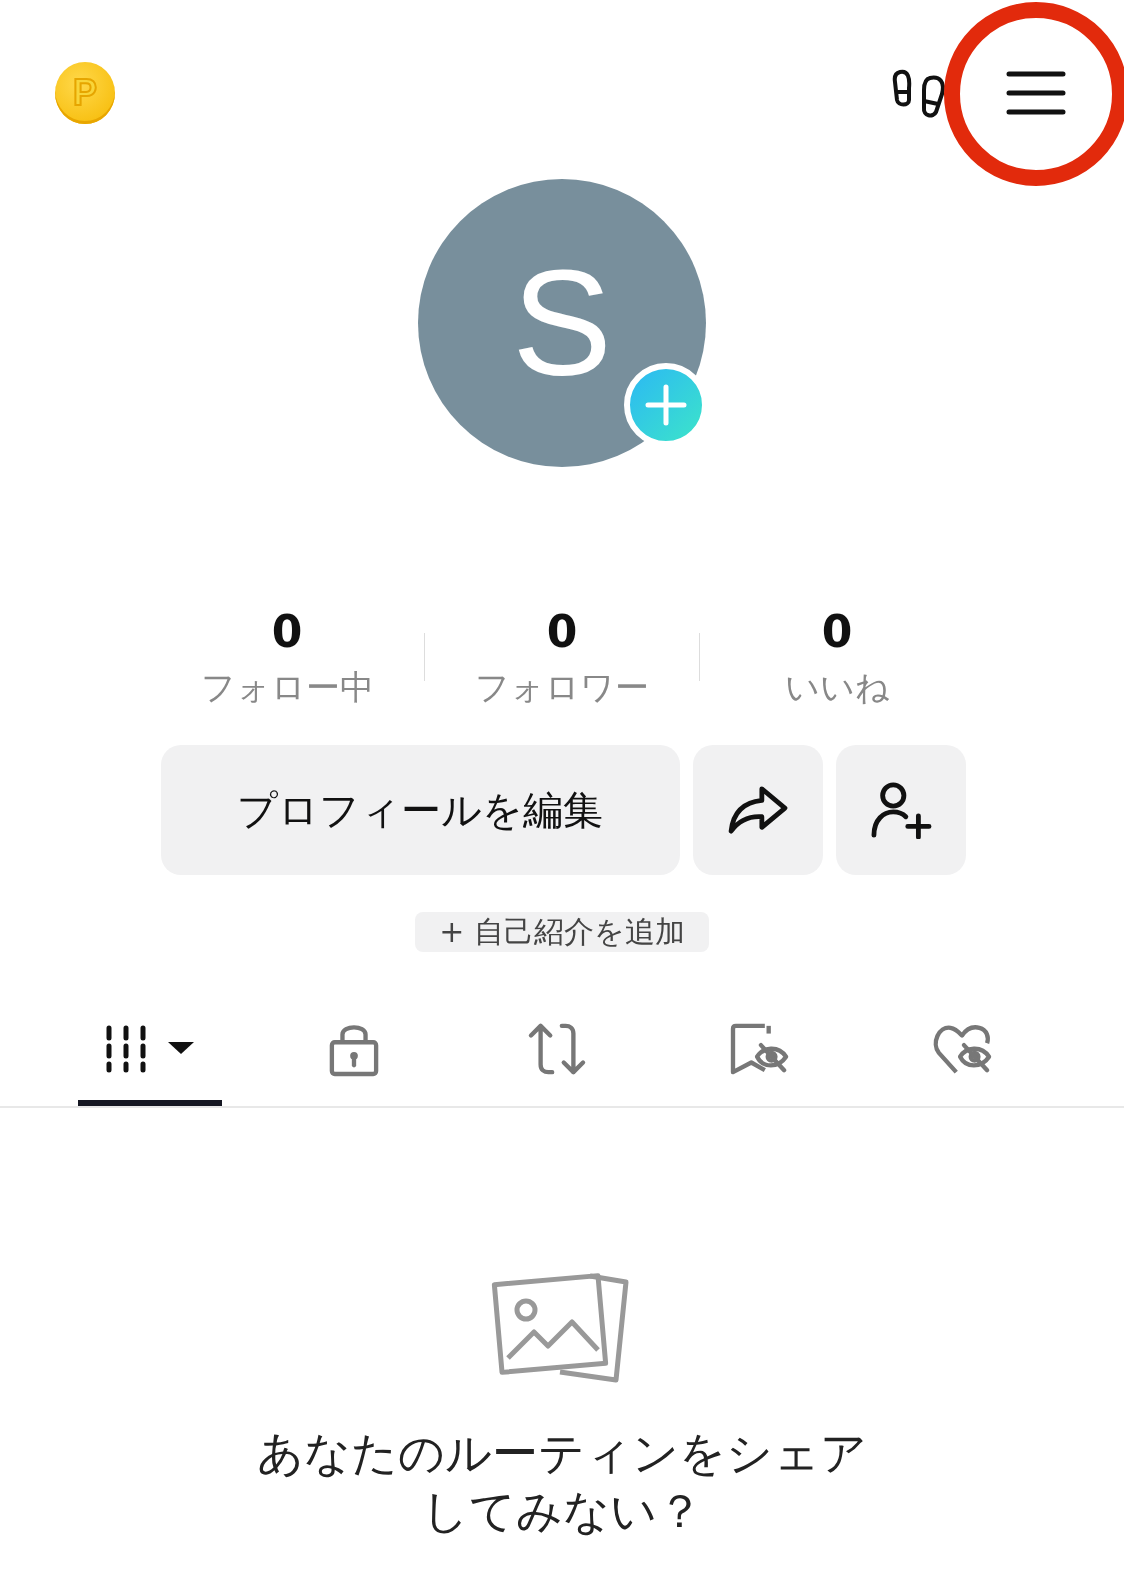 This screenshot has height=1574, width=1124. I want to click on repost-icon, so click(556, 1049).